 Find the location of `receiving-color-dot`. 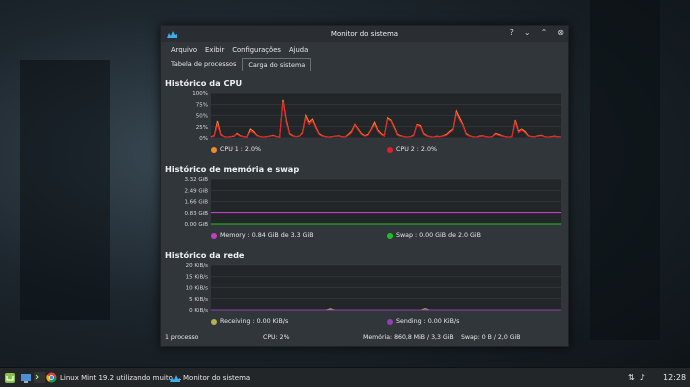

receiving-color-dot is located at coordinates (214, 321).